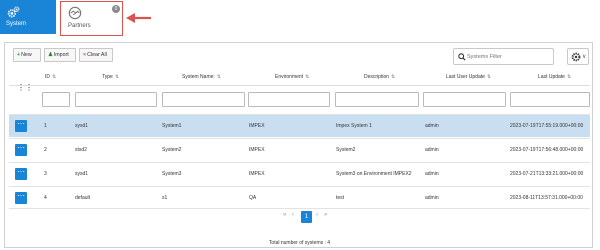 Image resolution: width=600 pixels, height=250 pixels. Describe the element at coordinates (317, 215) in the screenshot. I see `next-page-button: ›` at that location.